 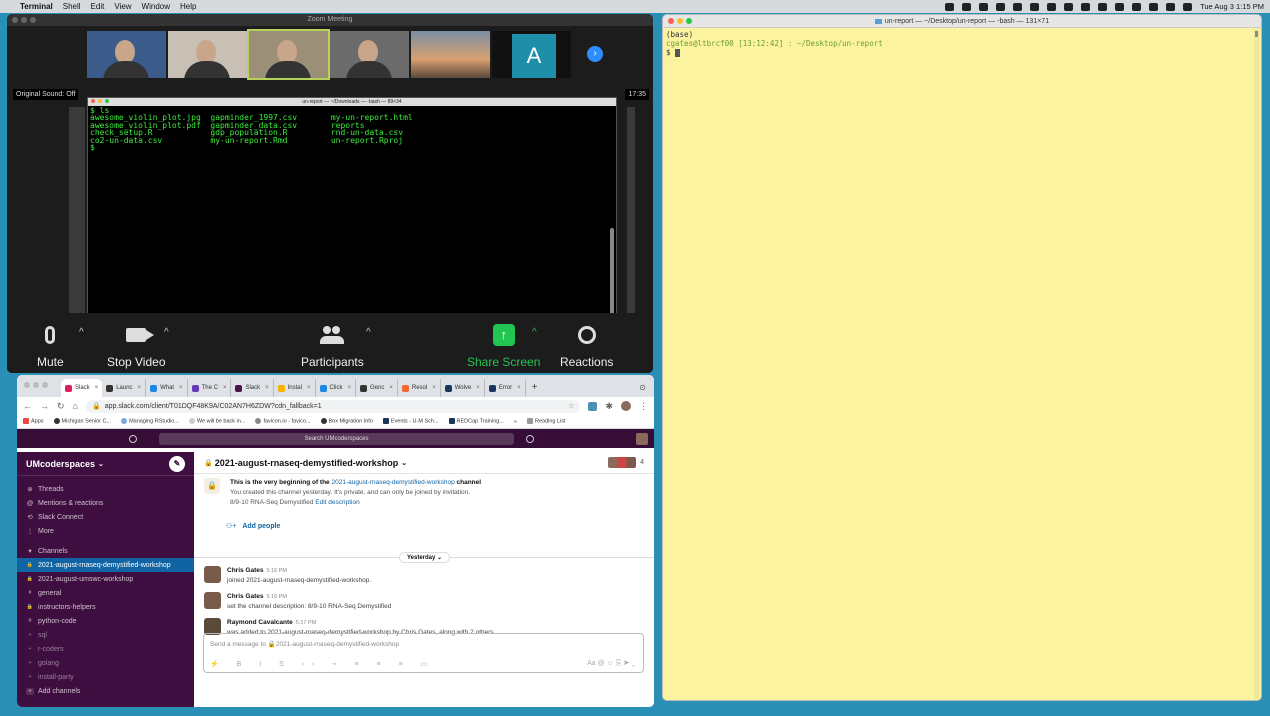 I want to click on stop-video-button: Stop Video, so click(x=136, y=344).